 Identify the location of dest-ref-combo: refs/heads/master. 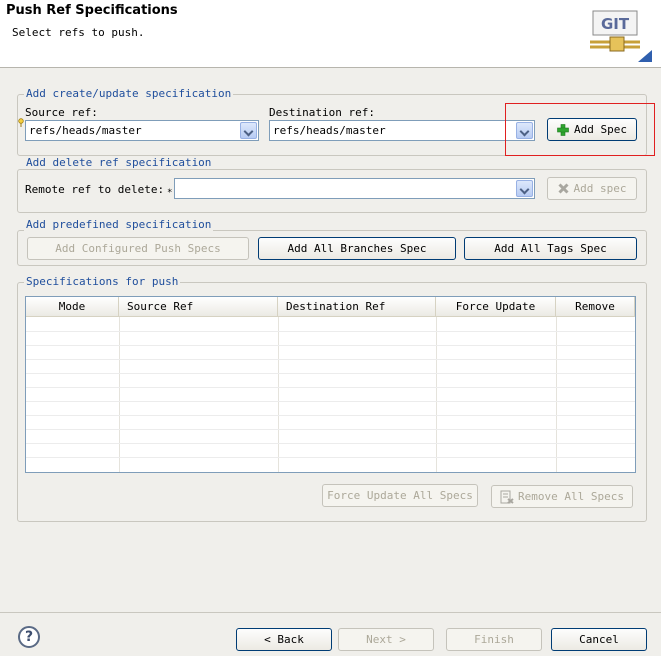
(402, 130).